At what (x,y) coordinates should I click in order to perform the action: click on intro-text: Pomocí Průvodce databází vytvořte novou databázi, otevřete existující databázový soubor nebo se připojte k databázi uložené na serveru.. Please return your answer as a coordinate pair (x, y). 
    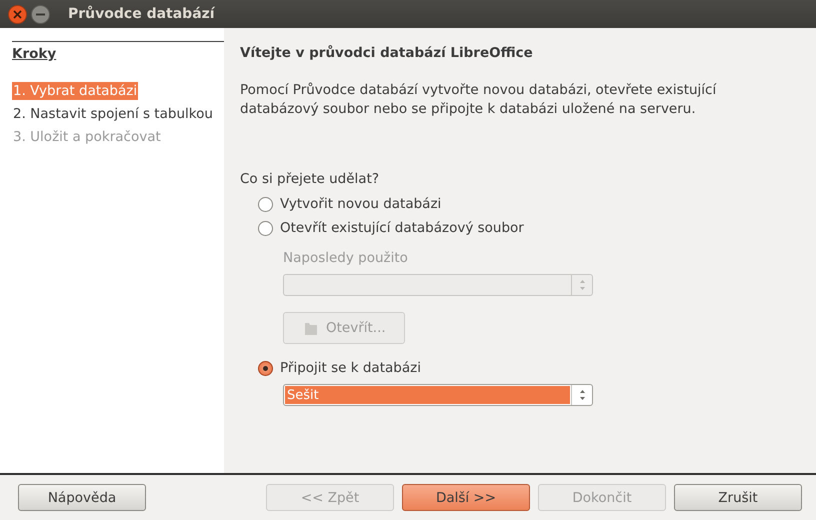
    Looking at the image, I should click on (479, 100).